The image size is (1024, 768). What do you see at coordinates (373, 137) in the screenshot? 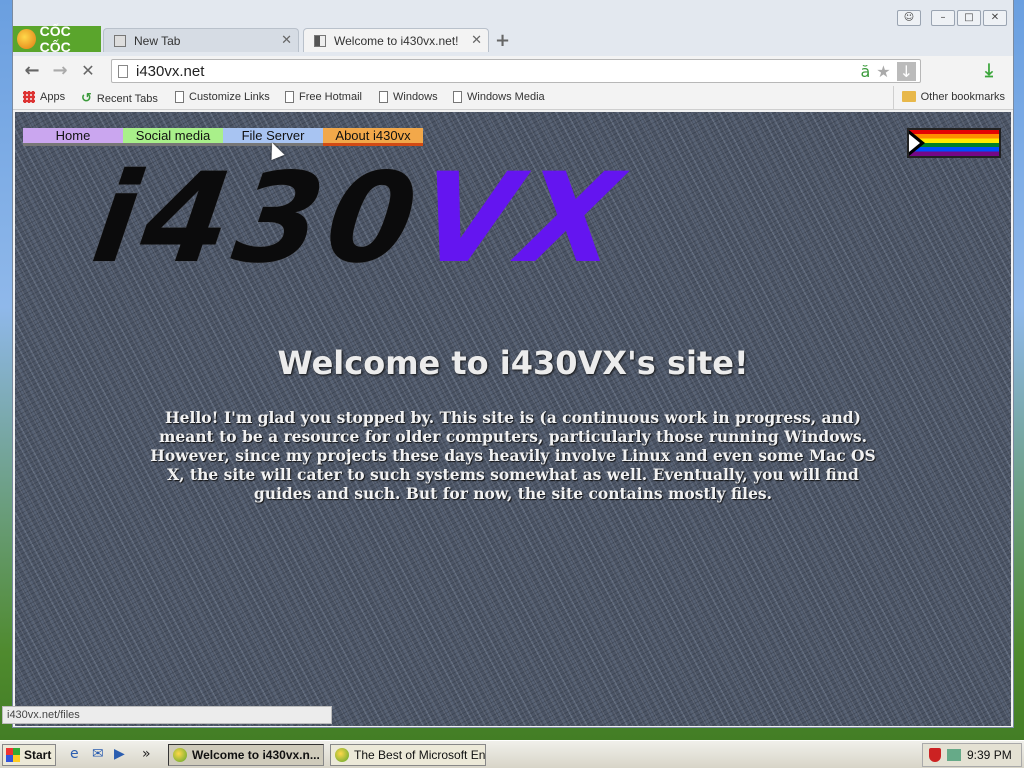
I see `nav-about: About i430vx` at bounding box center [373, 137].